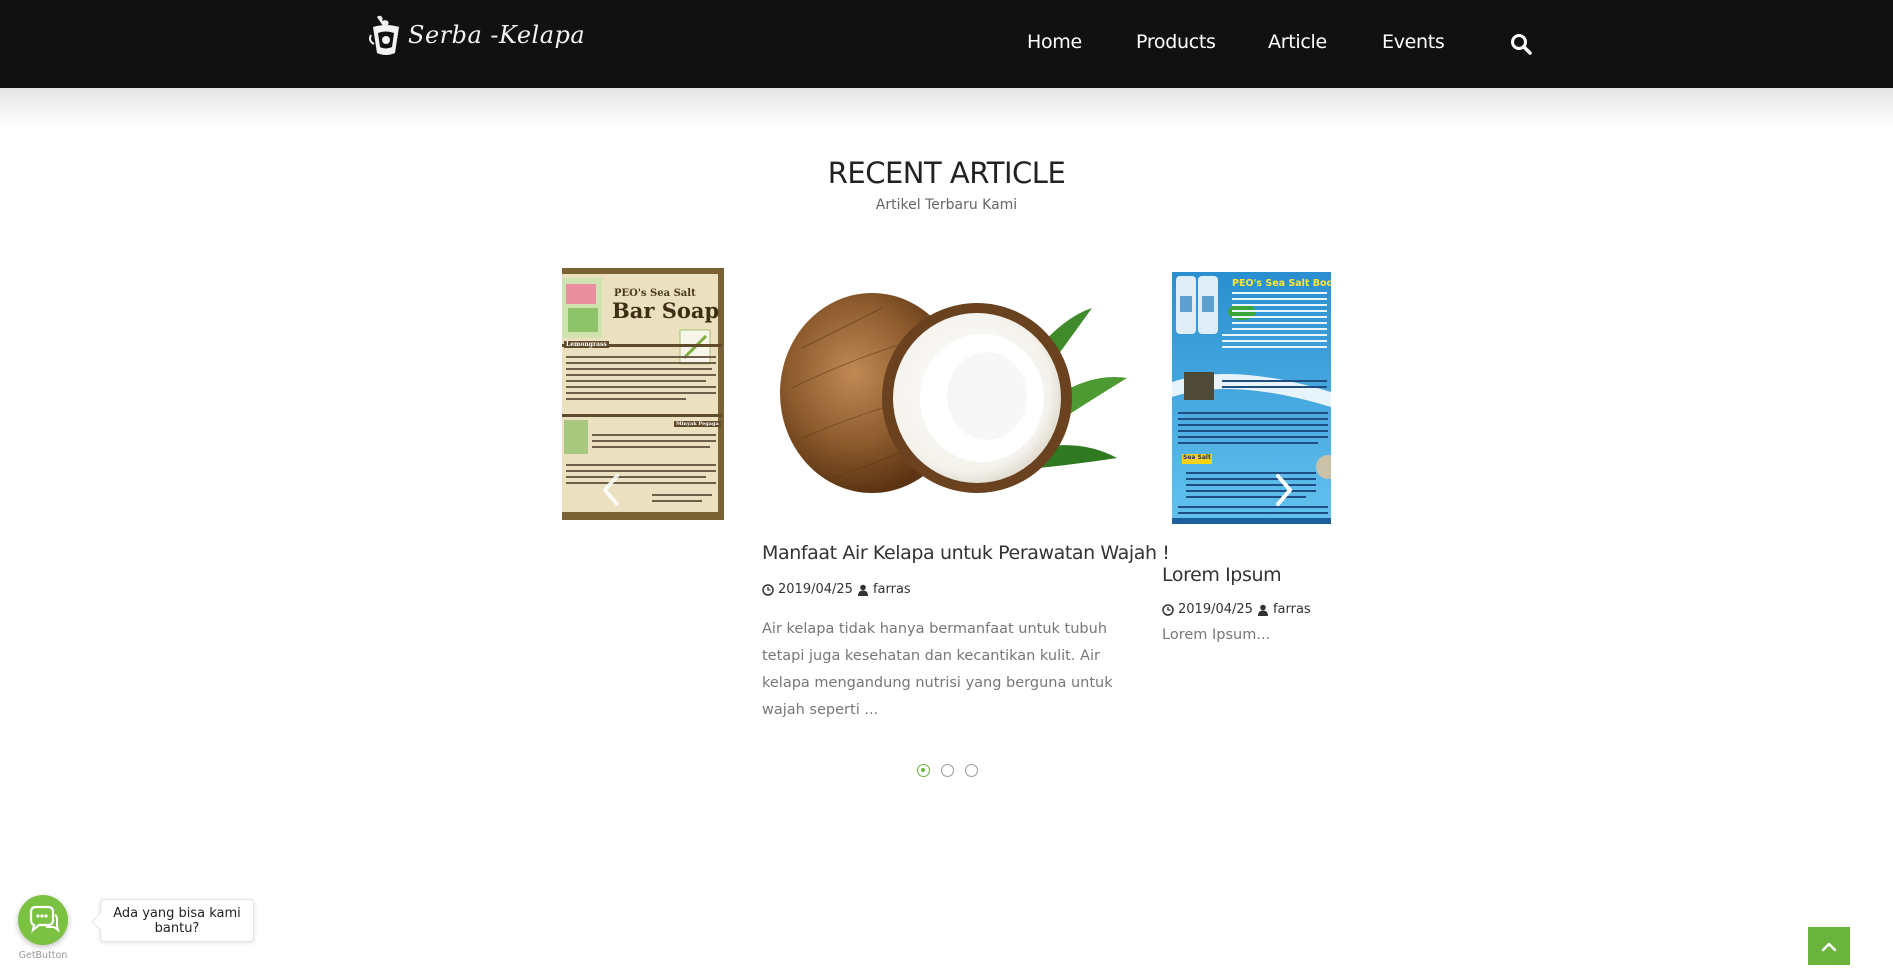  Describe the element at coordinates (1297, 42) in the screenshot. I see `nav-article: Article` at that location.